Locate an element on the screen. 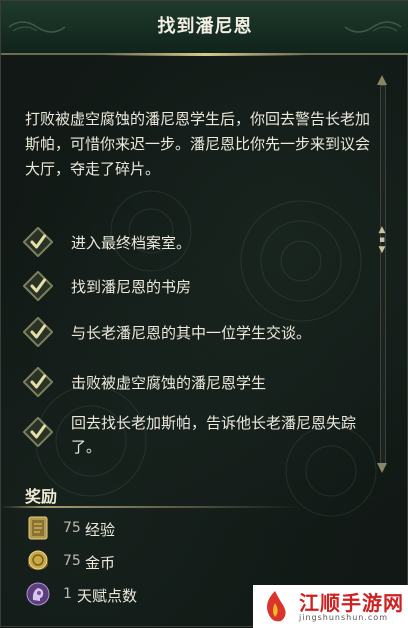  reward-xp: 75 经验 is located at coordinates (125, 529).